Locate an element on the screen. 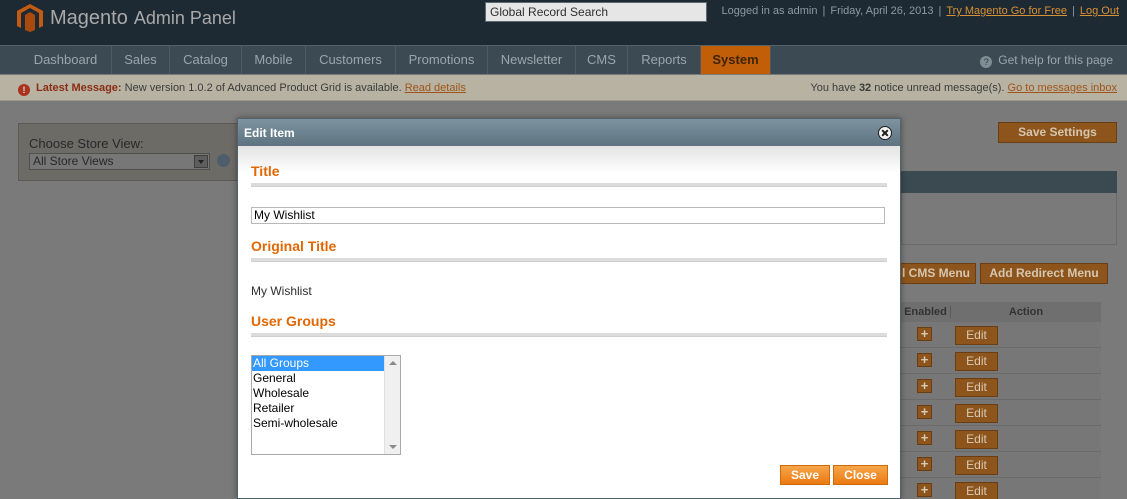  title-input: My Wishlist is located at coordinates (568, 215).